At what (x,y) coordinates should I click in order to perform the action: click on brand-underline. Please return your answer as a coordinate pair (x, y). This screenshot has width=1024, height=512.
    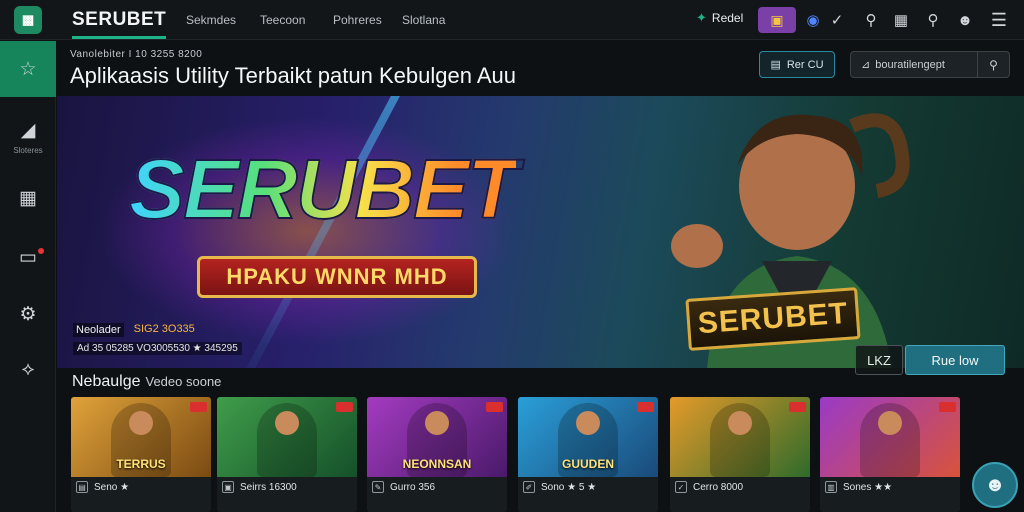
    Looking at the image, I should click on (119, 37).